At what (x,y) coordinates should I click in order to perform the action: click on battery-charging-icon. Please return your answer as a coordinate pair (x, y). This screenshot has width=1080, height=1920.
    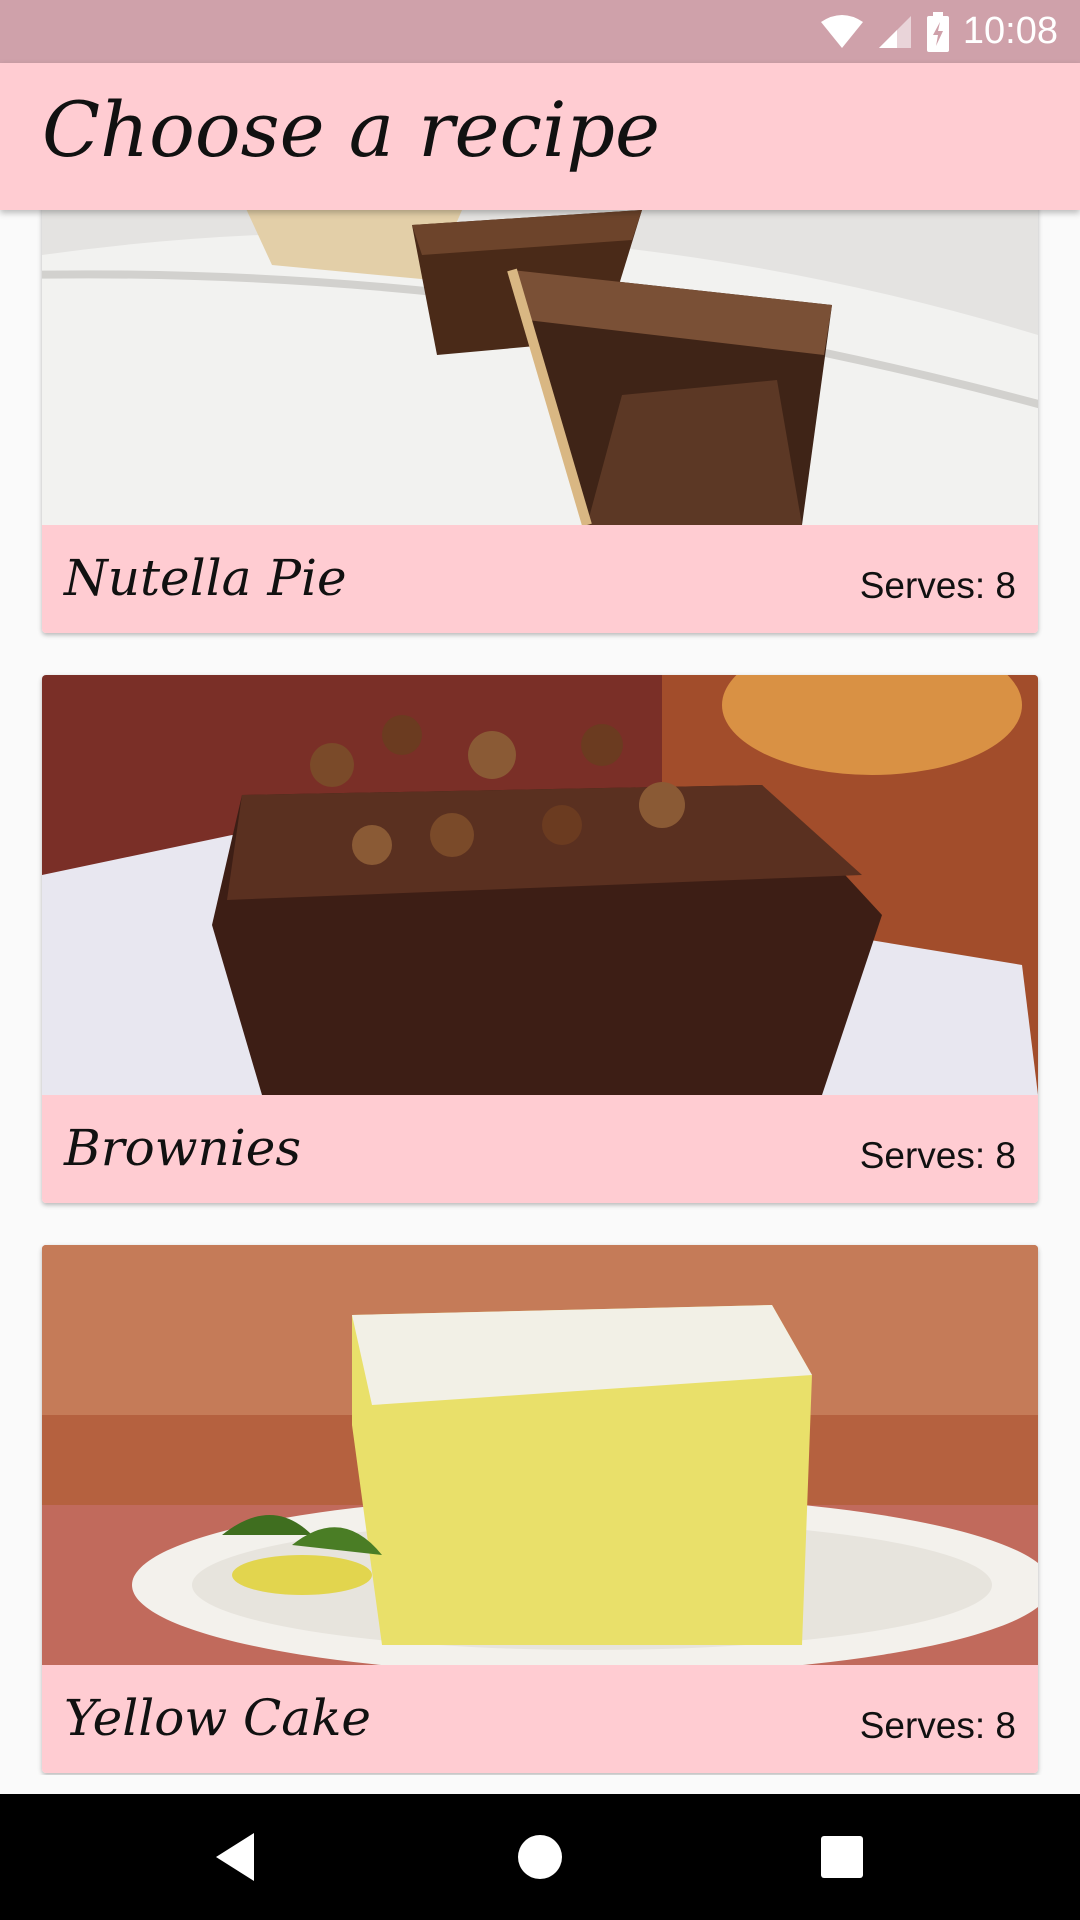
    Looking at the image, I should click on (937, 31).